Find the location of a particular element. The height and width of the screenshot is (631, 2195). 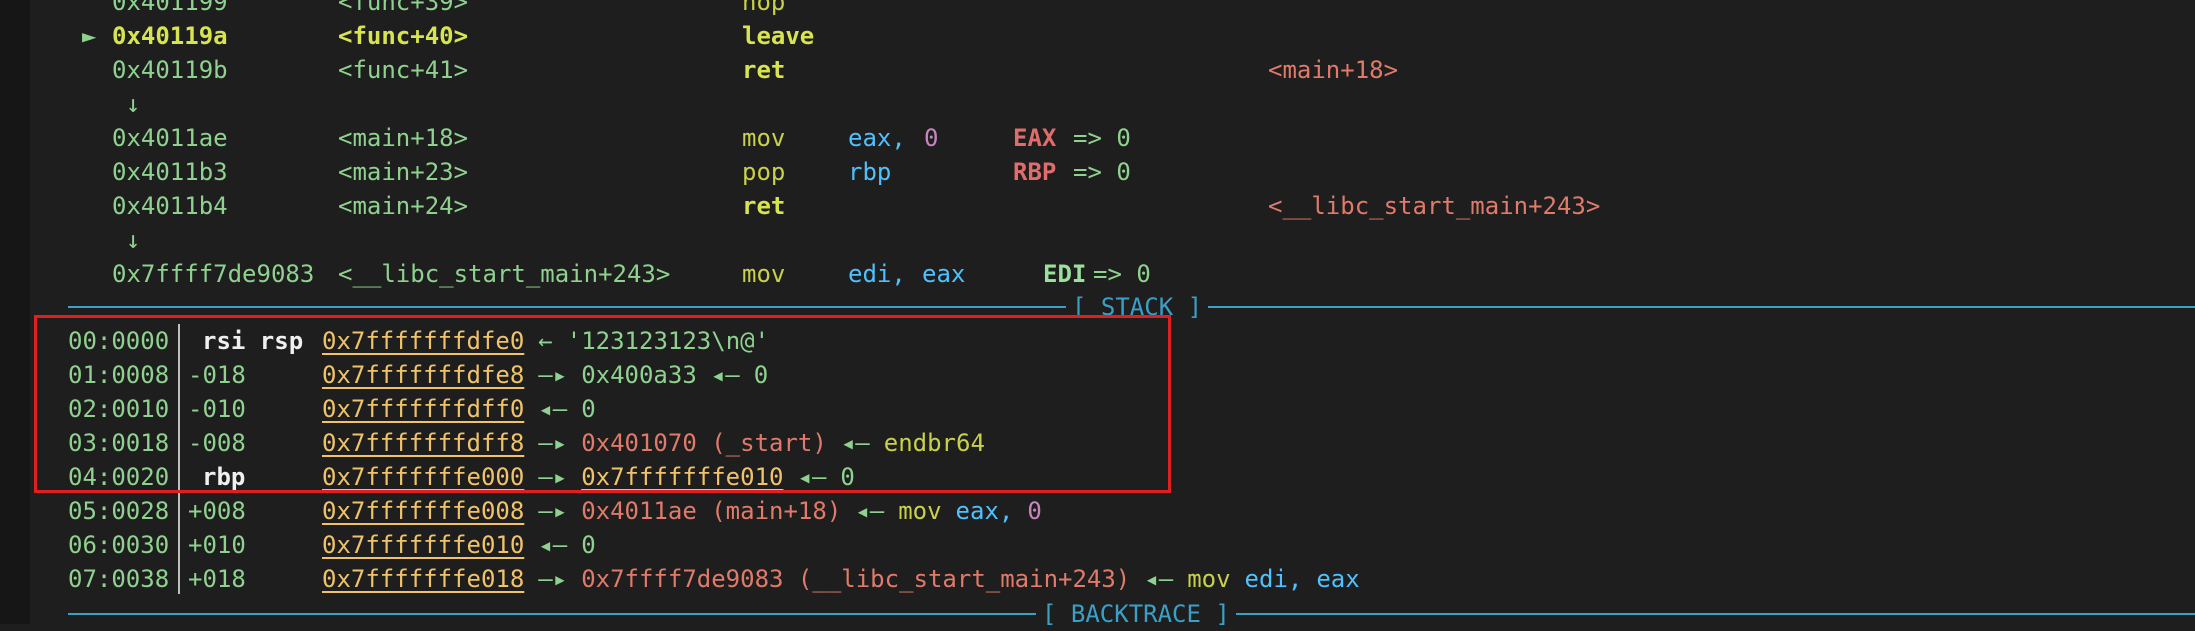

stack-address: 0x7fffffffe008 is located at coordinates (423, 511).